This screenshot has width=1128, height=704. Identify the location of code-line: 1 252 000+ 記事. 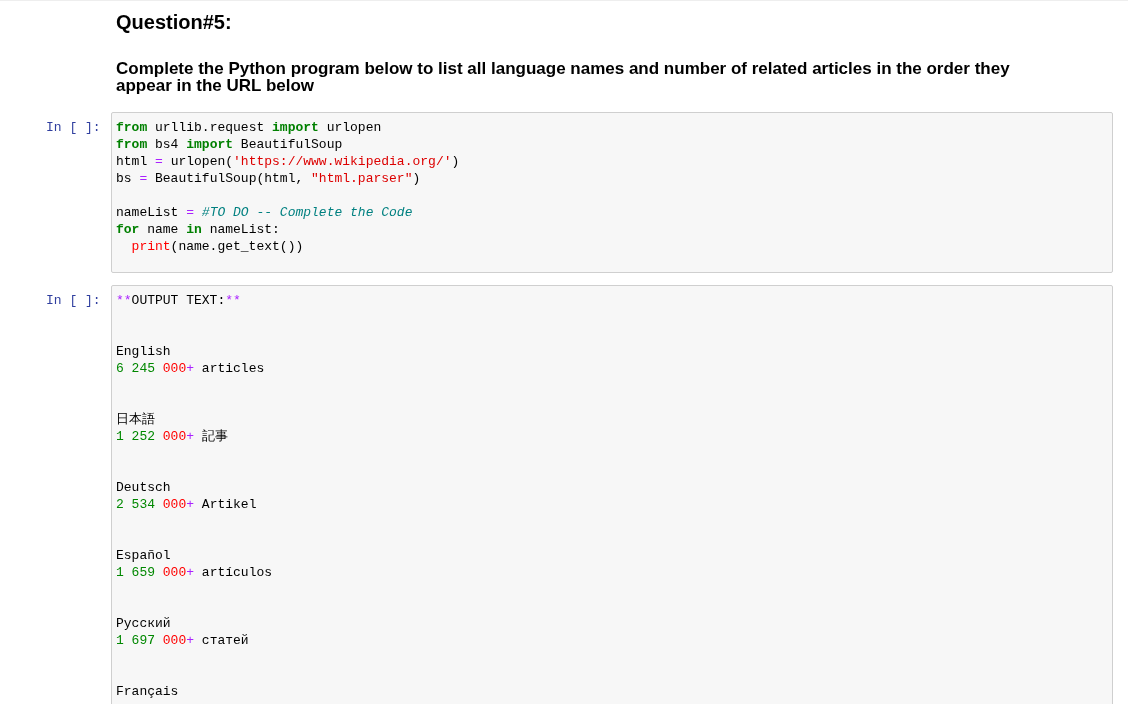
(172, 436).